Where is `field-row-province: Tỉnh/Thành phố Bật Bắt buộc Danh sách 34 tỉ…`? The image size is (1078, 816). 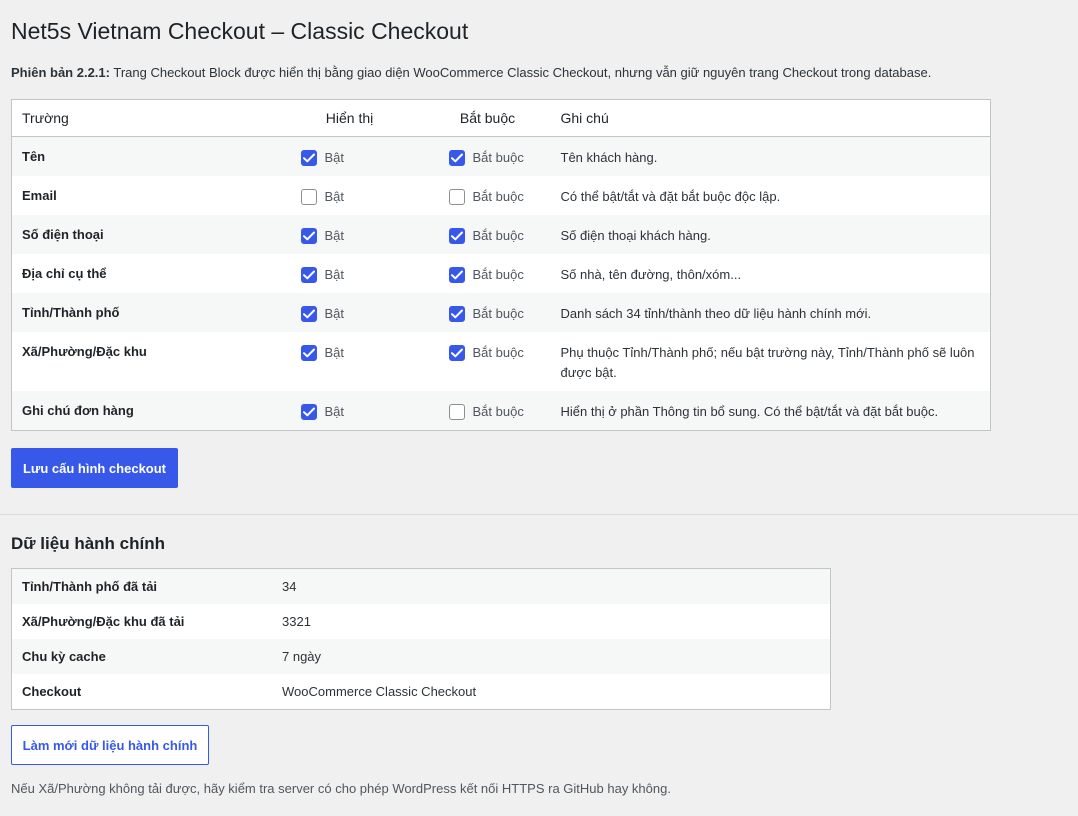
field-row-province: Tỉnh/Thành phố Bật Bắt buộc Danh sách 34 tỉ… is located at coordinates (501, 312).